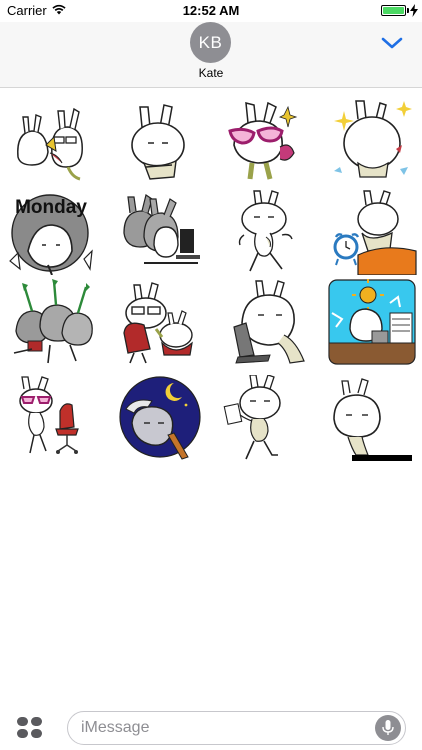 The height and width of the screenshot is (750, 422). Describe the element at coordinates (373, 140) in the screenshot. I see `sticker-rabbit-sparkles` at that location.